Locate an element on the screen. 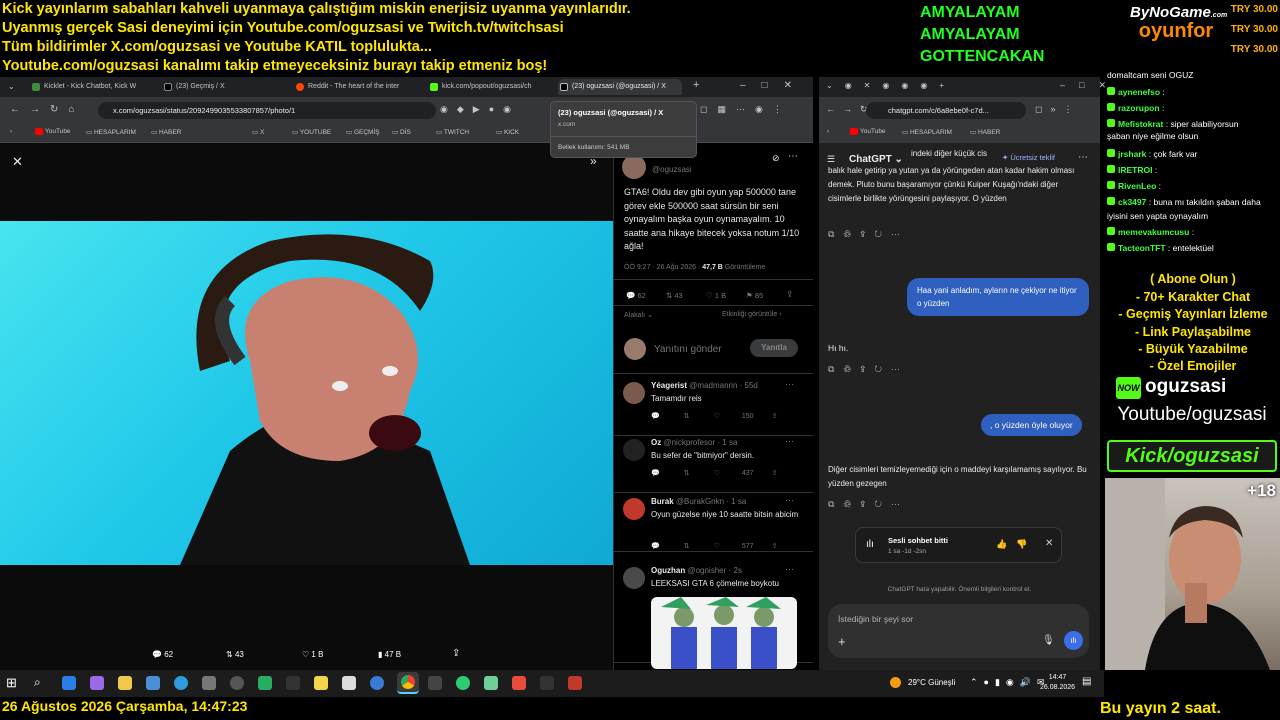 The image size is (1280, 720). right-tab-icons: ⌄◉✕◉◉◉+ is located at coordinates (891, 85).